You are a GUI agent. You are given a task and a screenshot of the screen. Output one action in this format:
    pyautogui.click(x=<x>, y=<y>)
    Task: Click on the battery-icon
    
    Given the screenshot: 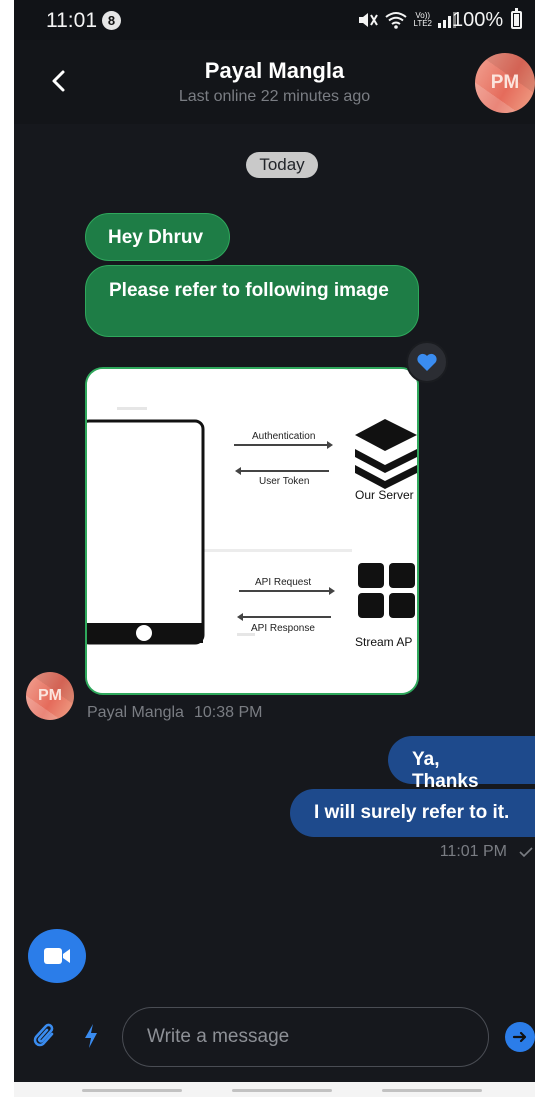 What is the action you would take?
    pyautogui.click(x=516, y=18)
    